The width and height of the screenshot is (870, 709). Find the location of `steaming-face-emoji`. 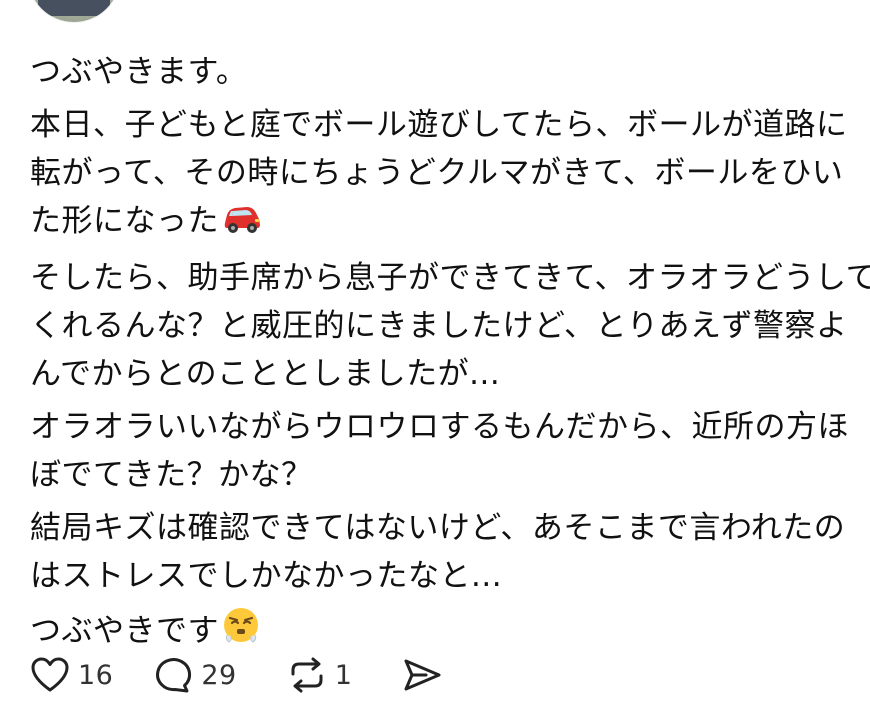

steaming-face-emoji is located at coordinates (241, 632).